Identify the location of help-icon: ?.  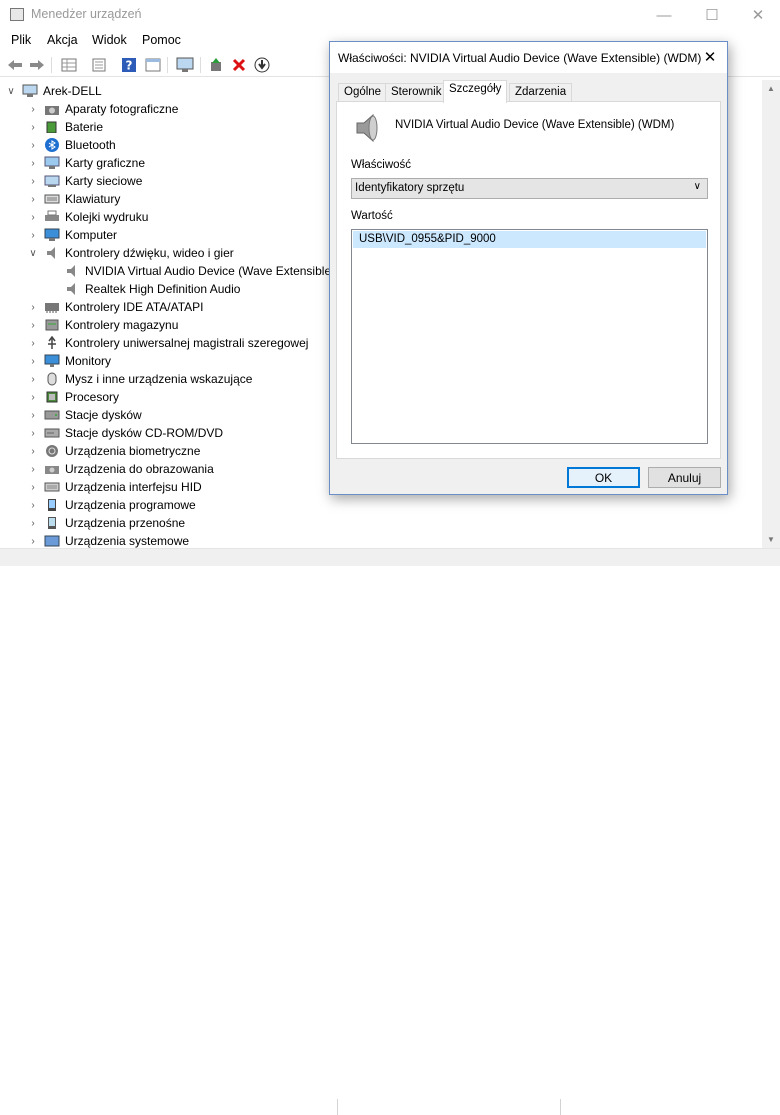
(129, 64).